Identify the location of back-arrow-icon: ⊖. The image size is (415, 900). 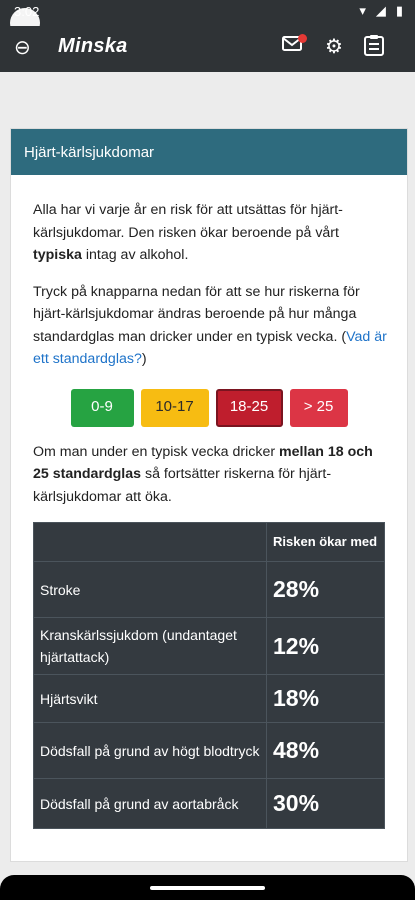
(22, 47).